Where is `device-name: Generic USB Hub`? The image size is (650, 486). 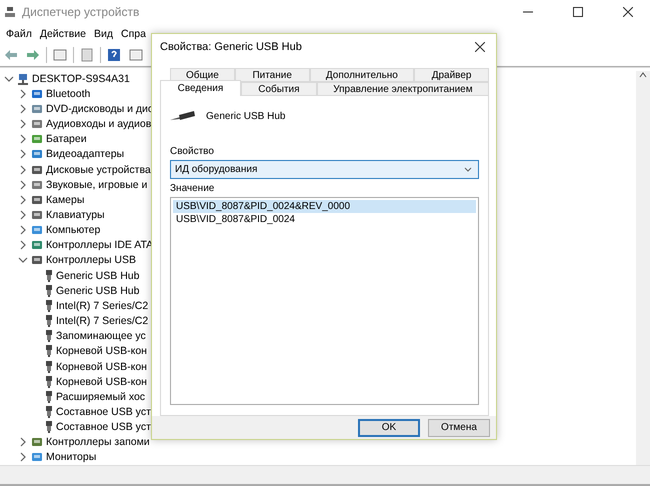
device-name: Generic USB Hub is located at coordinates (246, 116).